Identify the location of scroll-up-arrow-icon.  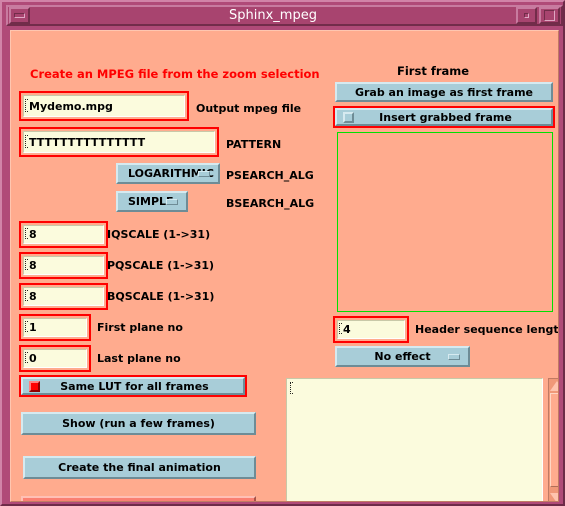
(554, 386).